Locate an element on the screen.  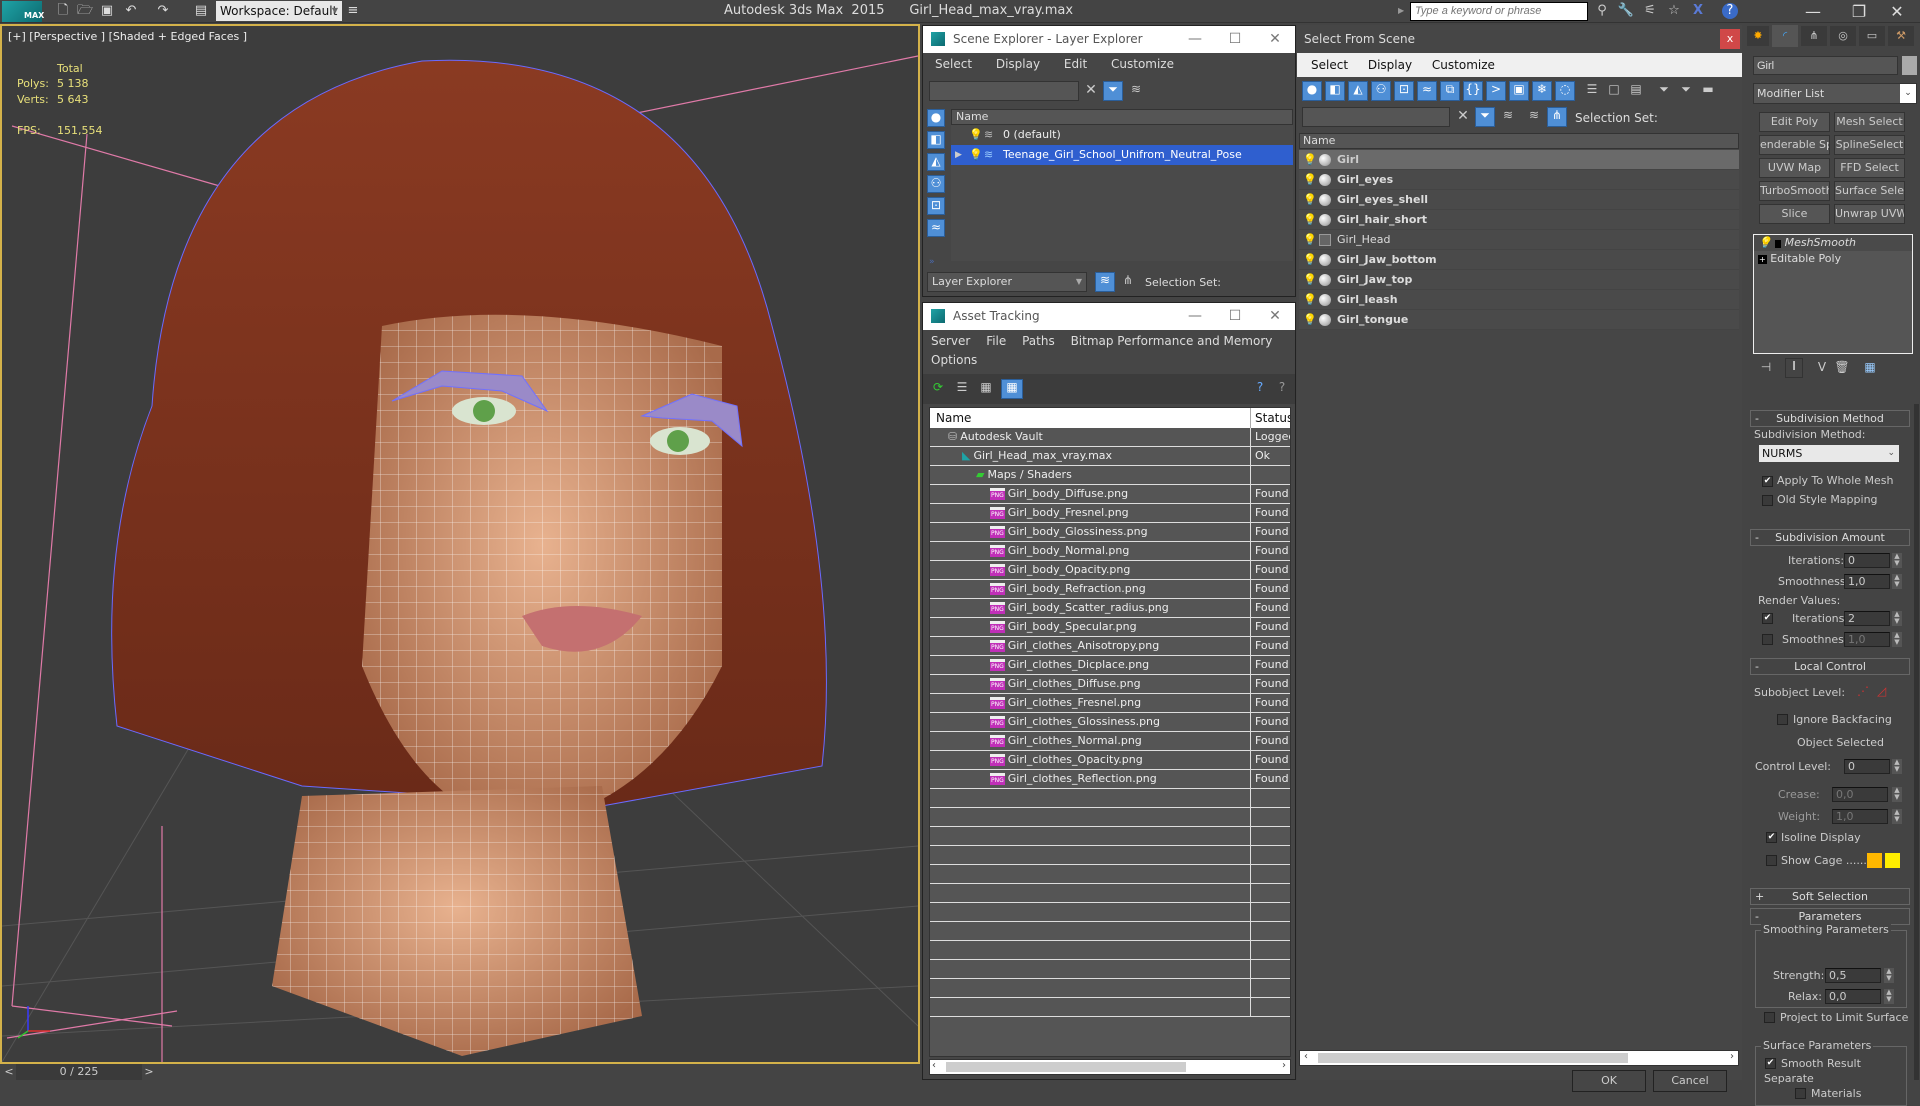
scene-object-row: 💡 Girl is located at coordinates (1519, 160).